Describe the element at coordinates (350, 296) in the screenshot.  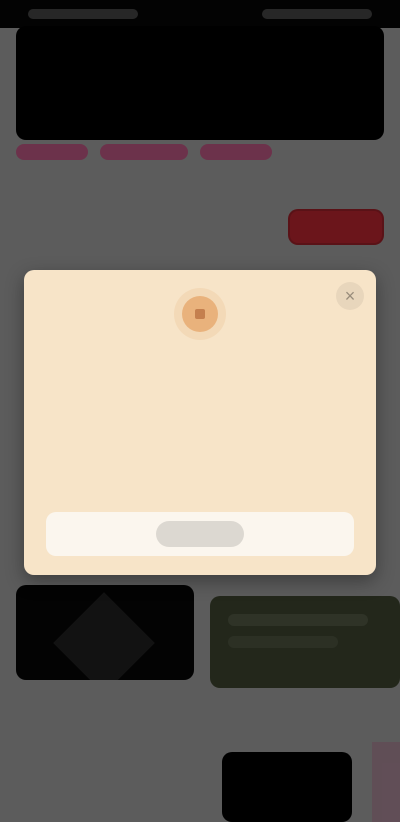
I see `close-icon: ×` at that location.